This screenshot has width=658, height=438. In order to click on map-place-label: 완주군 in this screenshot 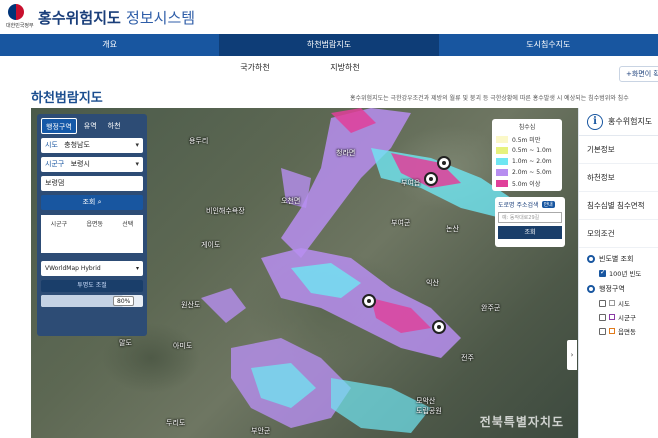, I will do `click(491, 308)`.